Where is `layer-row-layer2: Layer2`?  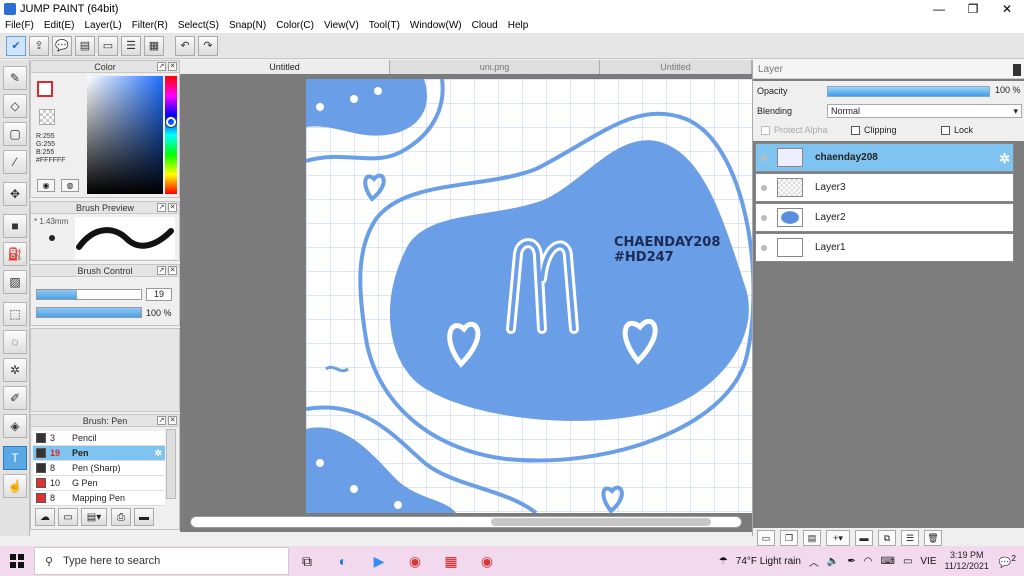 layer-row-layer2: Layer2 is located at coordinates (884, 217).